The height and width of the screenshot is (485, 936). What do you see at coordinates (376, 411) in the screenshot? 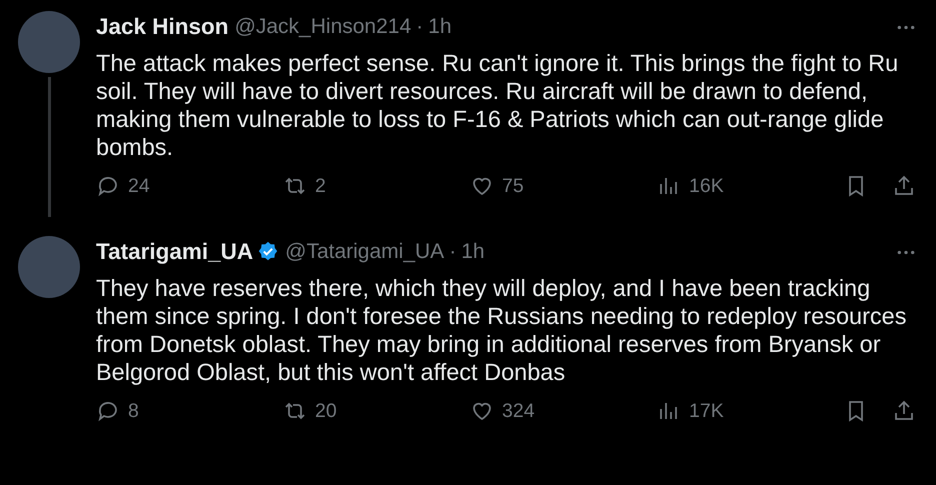
I see `repost-button: 20` at bounding box center [376, 411].